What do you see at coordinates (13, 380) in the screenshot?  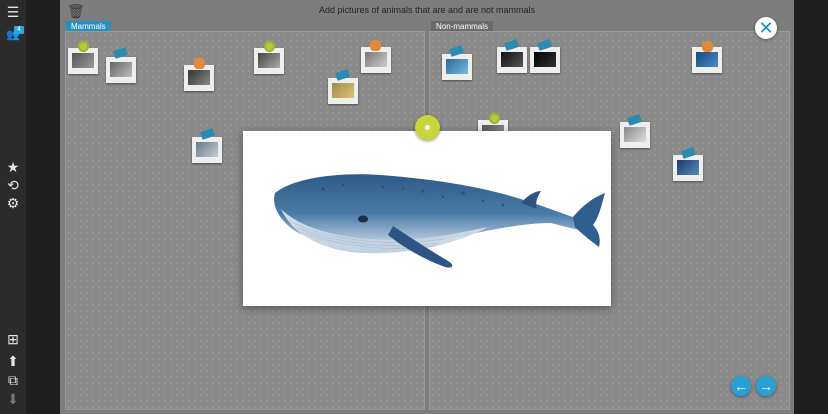 I see `export-icon: ⧉` at bounding box center [13, 380].